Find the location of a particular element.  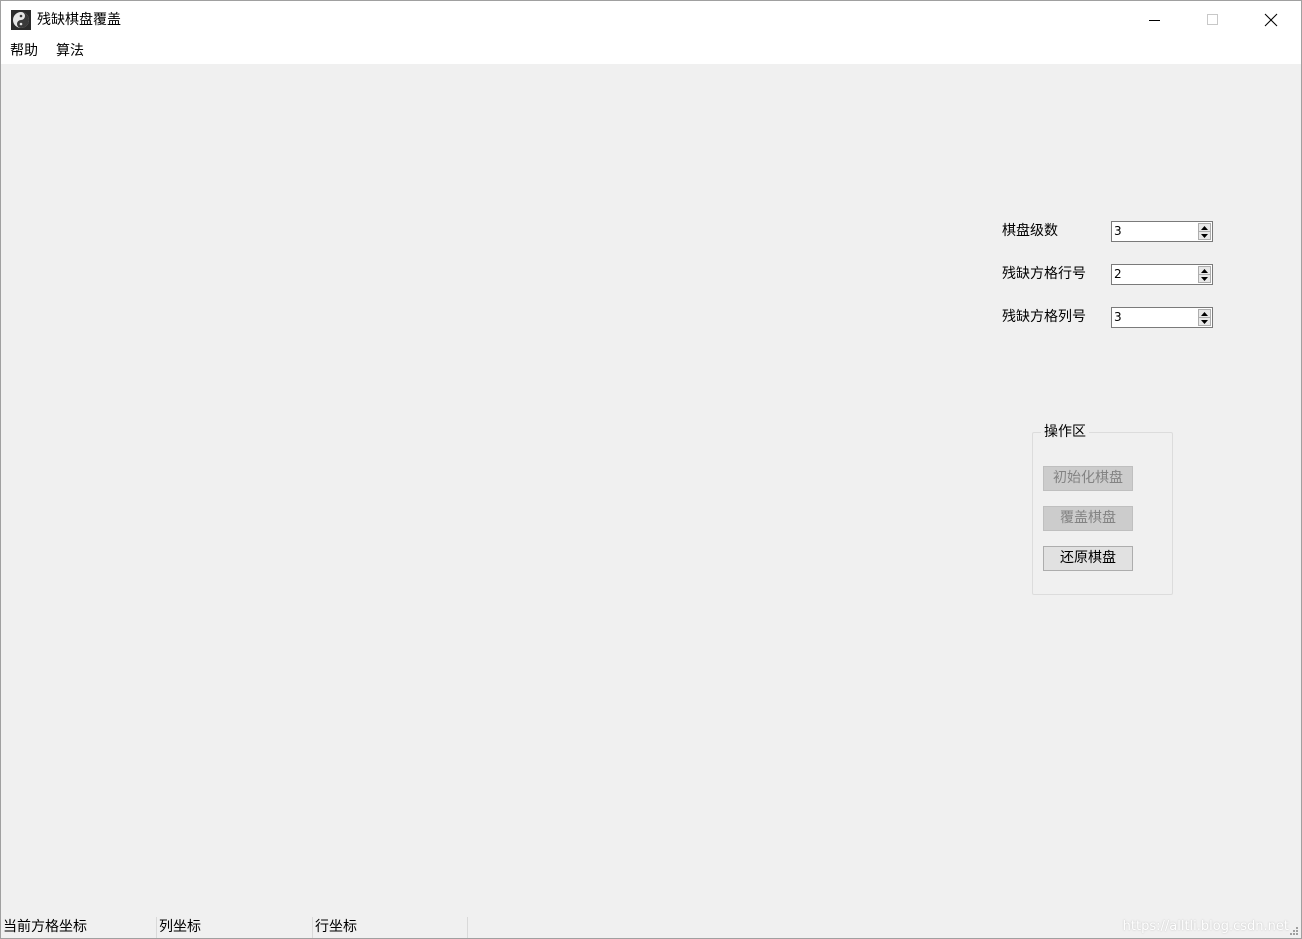

maximize-button is located at coordinates (1213, 20).